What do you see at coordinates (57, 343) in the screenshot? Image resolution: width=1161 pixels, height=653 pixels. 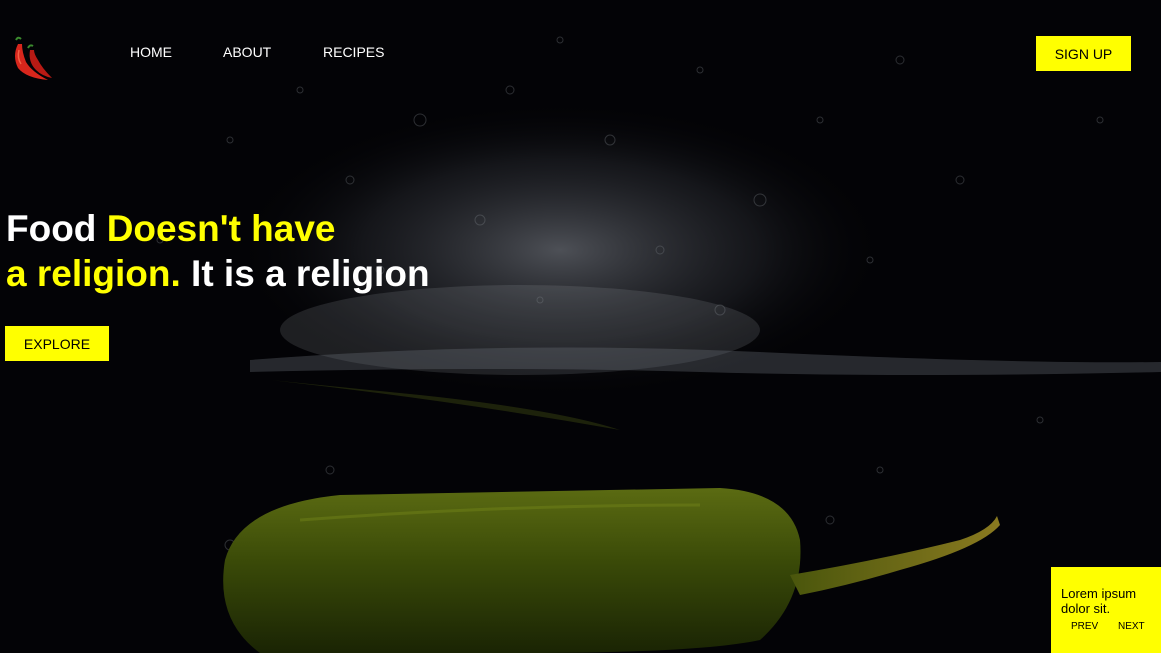 I see `explore-button: EXPLORE` at bounding box center [57, 343].